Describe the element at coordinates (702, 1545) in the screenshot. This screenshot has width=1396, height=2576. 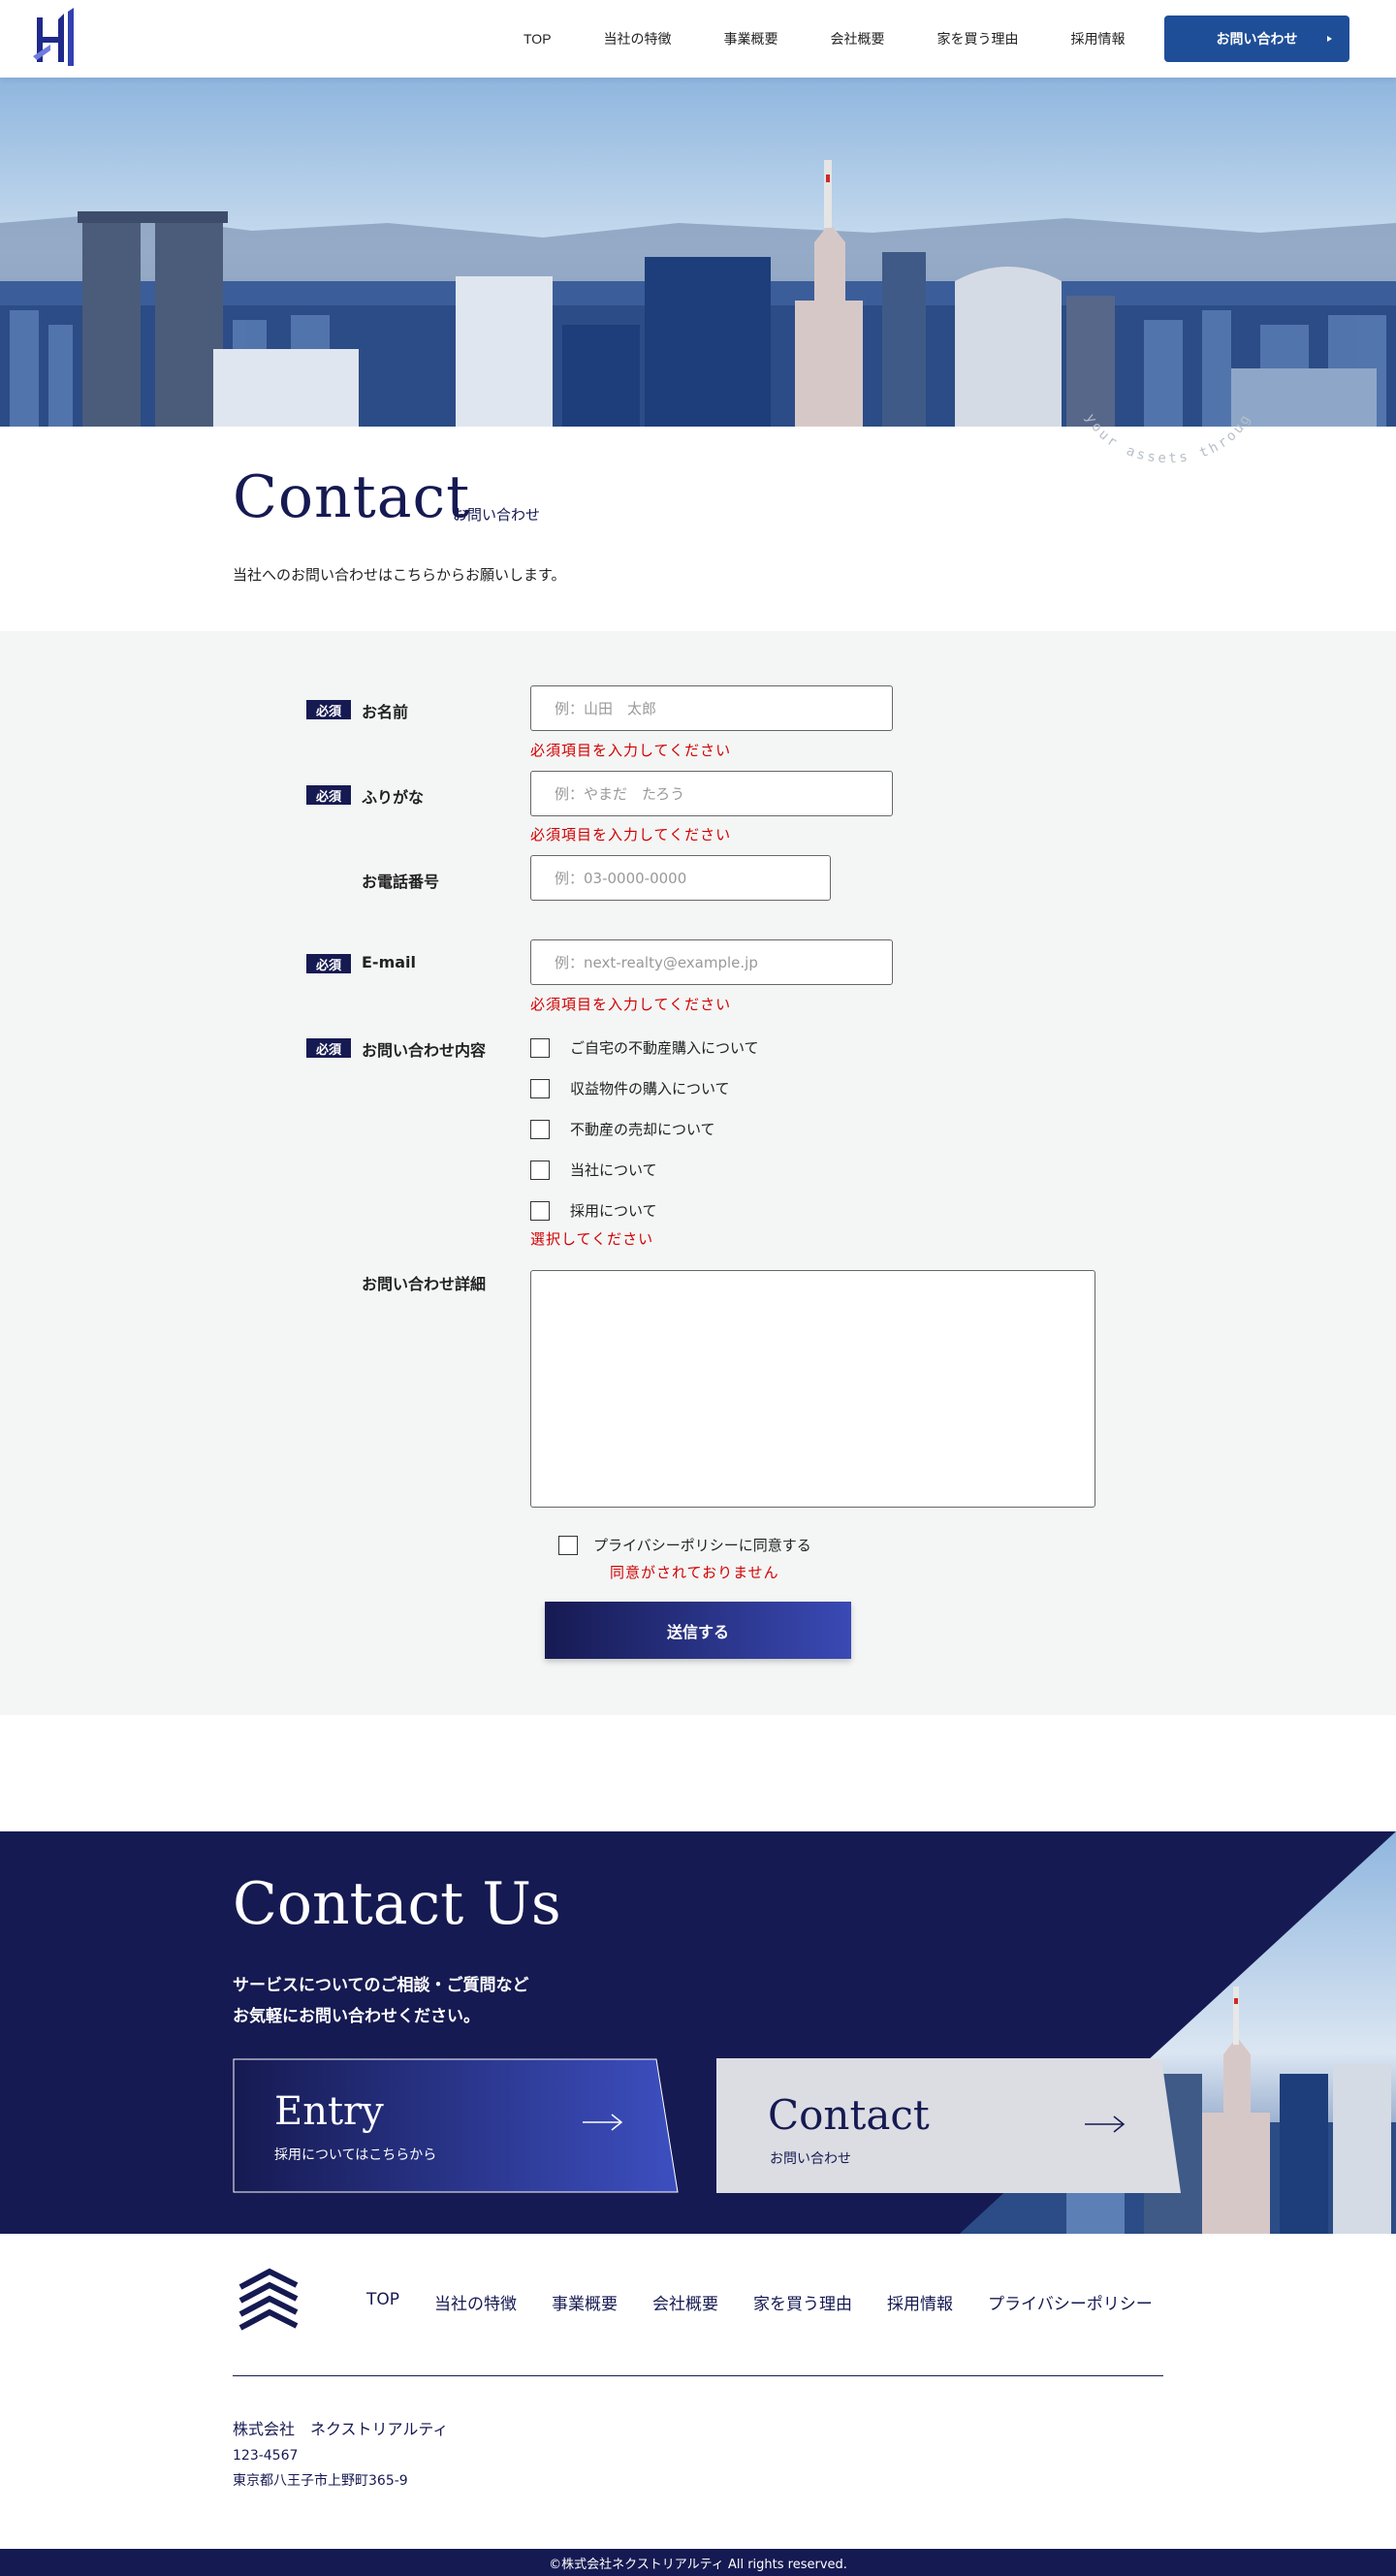
I see `privacy-label: プライバシーポリシーに同意する` at that location.